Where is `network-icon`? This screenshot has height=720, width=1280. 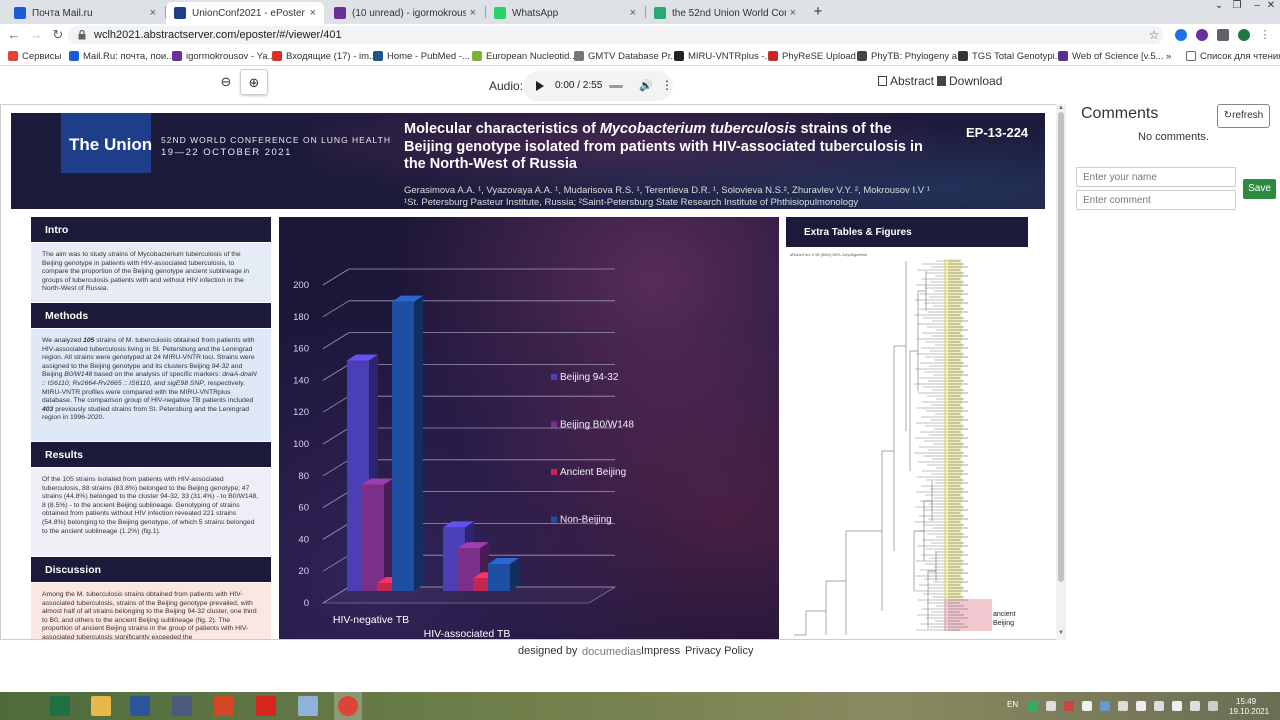
network-icon is located at coordinates (1141, 706).